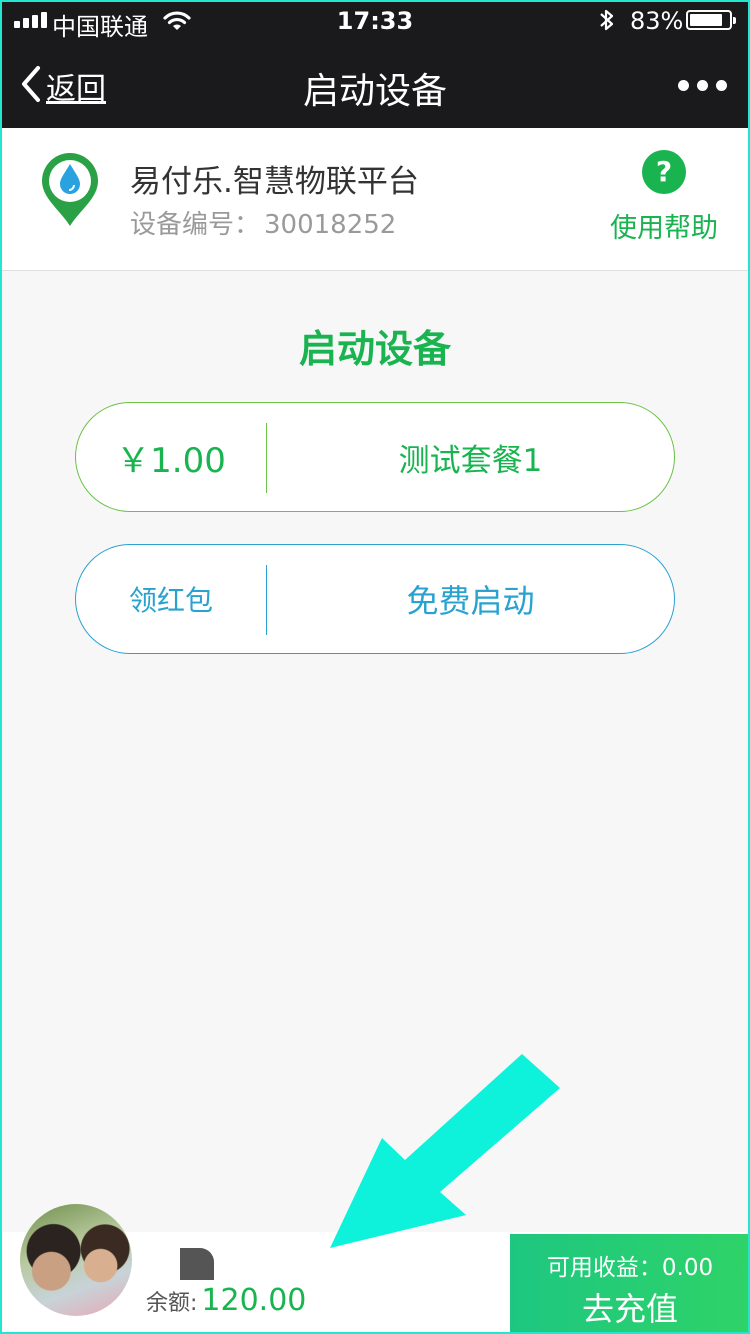  What do you see at coordinates (70, 191) in the screenshot?
I see `water-drop-location-icon` at bounding box center [70, 191].